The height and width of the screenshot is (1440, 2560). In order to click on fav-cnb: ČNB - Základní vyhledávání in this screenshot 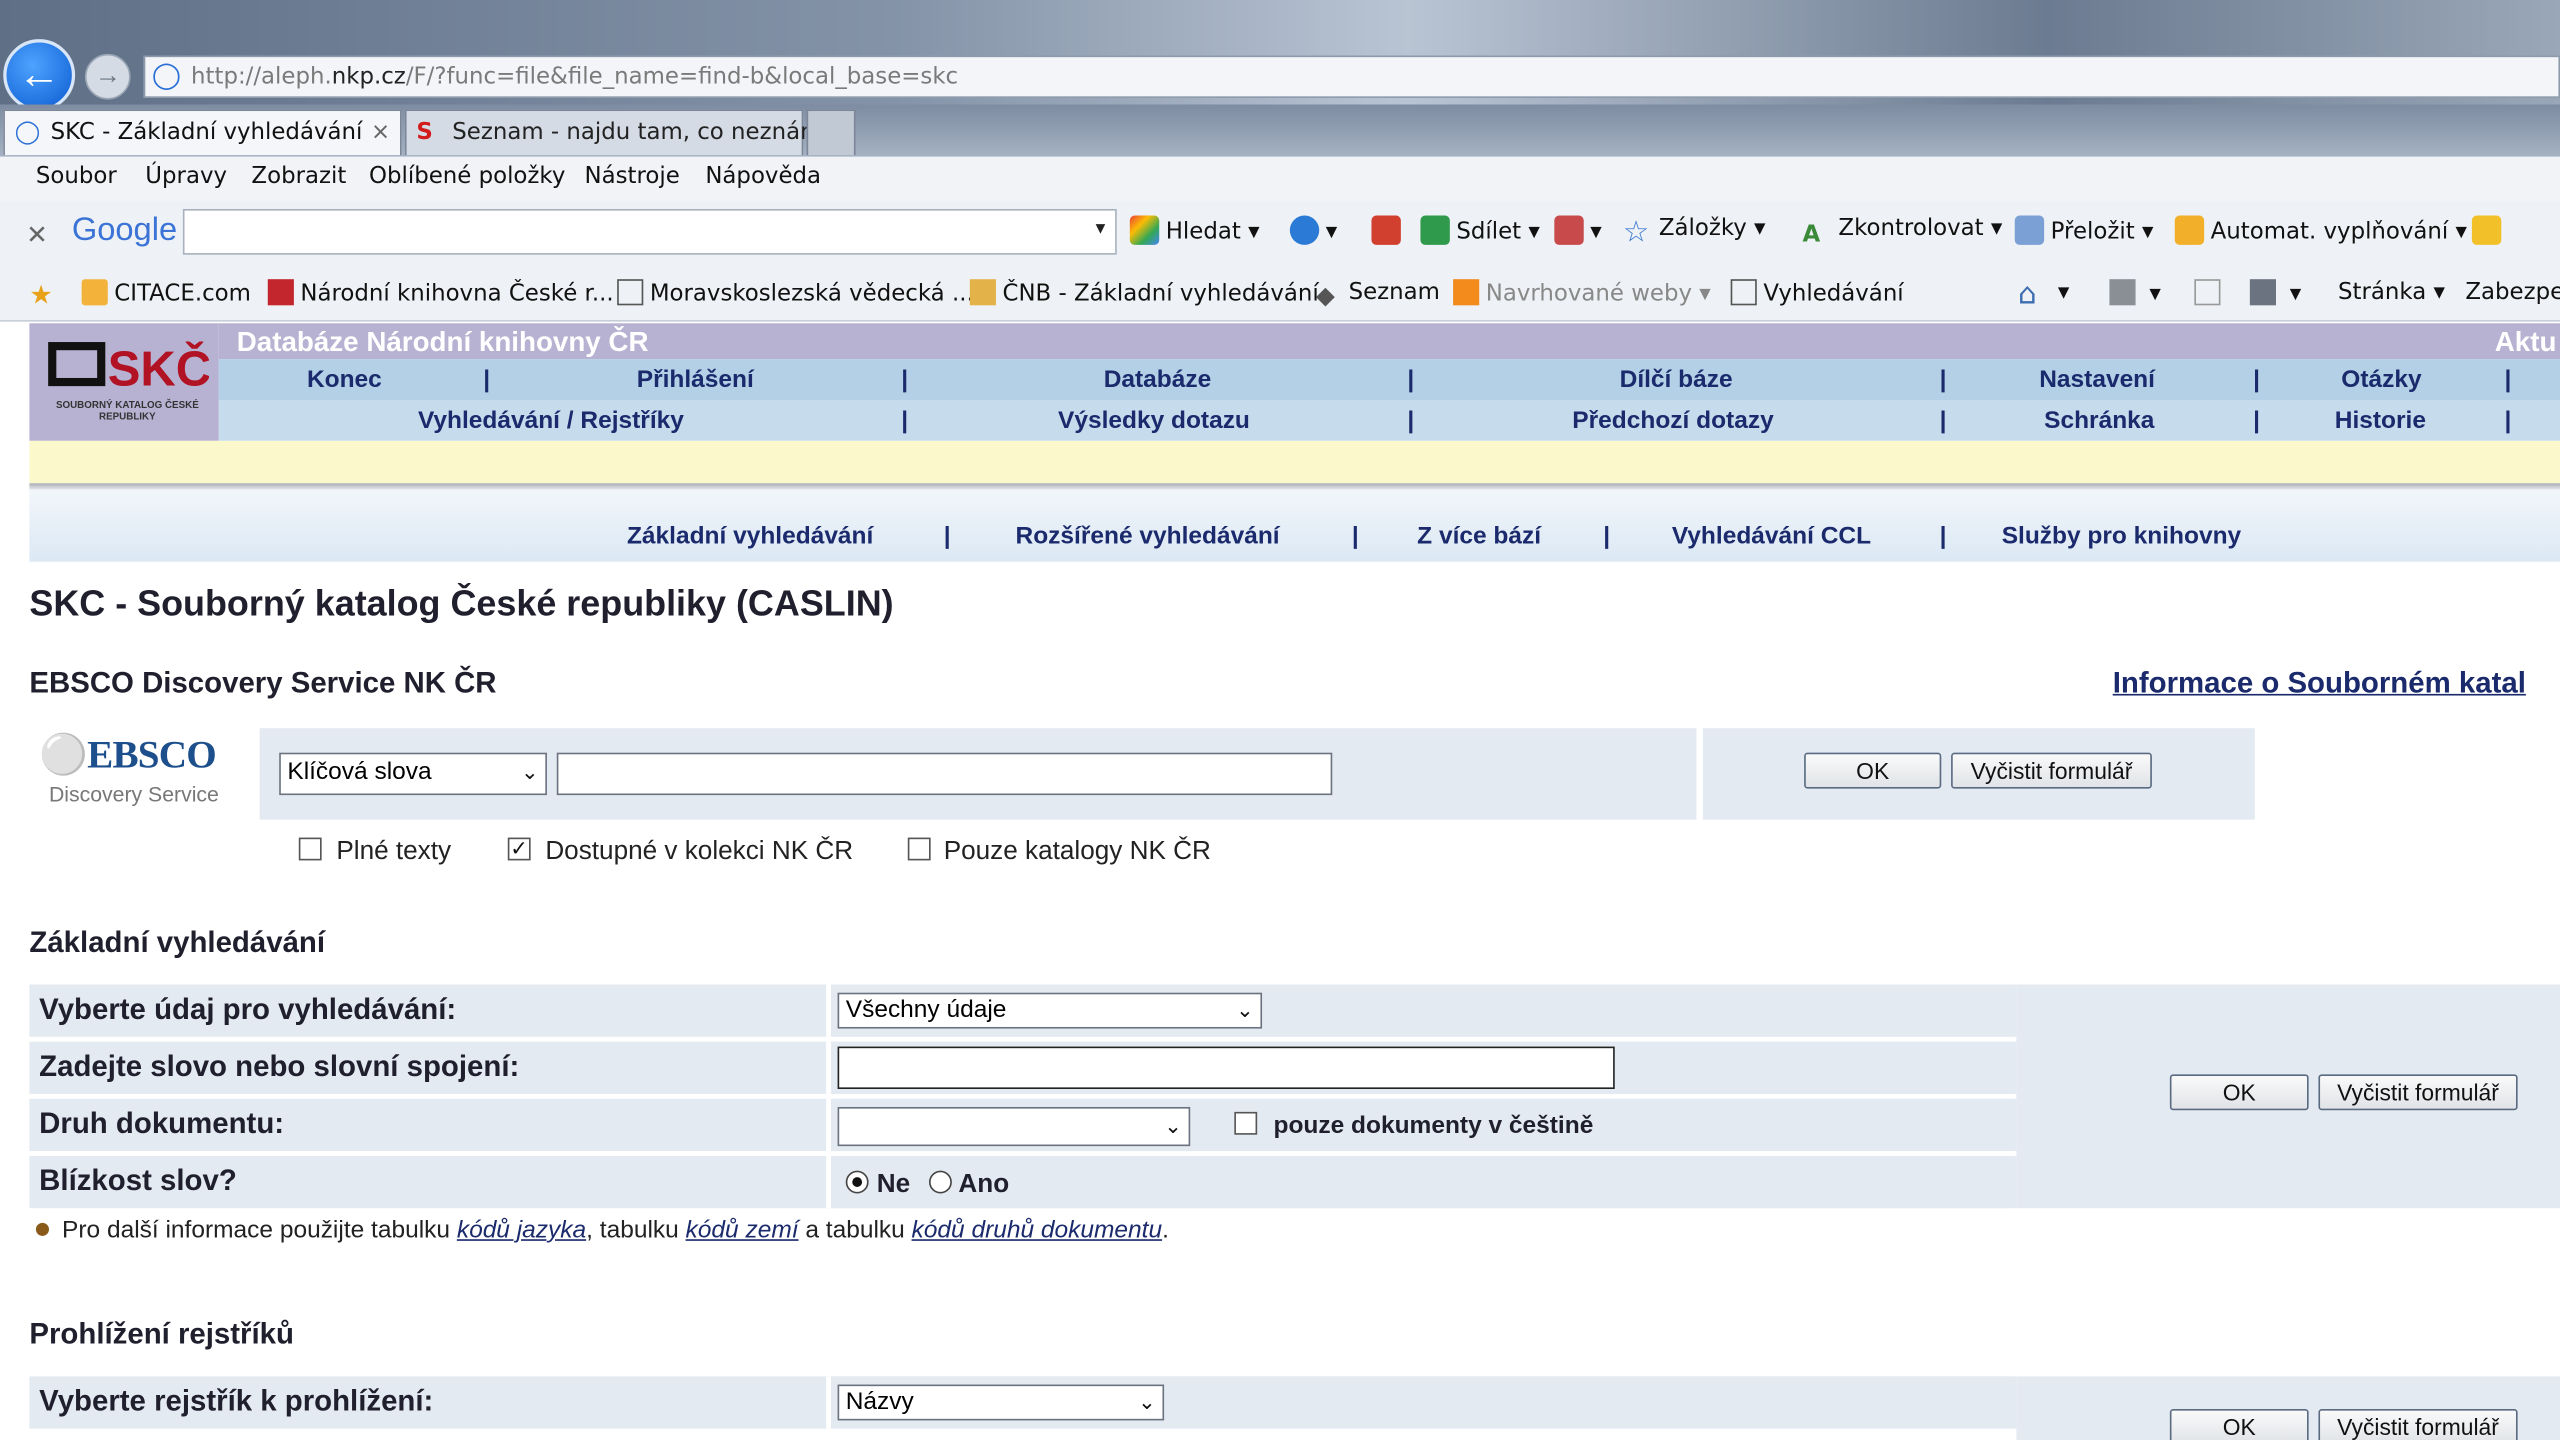, I will do `click(1144, 293)`.